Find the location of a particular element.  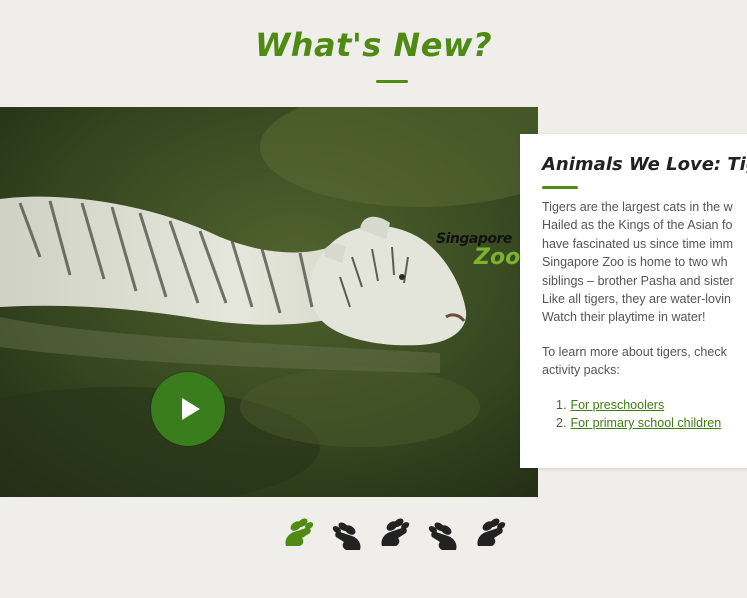

play-icon is located at coordinates (190, 409).